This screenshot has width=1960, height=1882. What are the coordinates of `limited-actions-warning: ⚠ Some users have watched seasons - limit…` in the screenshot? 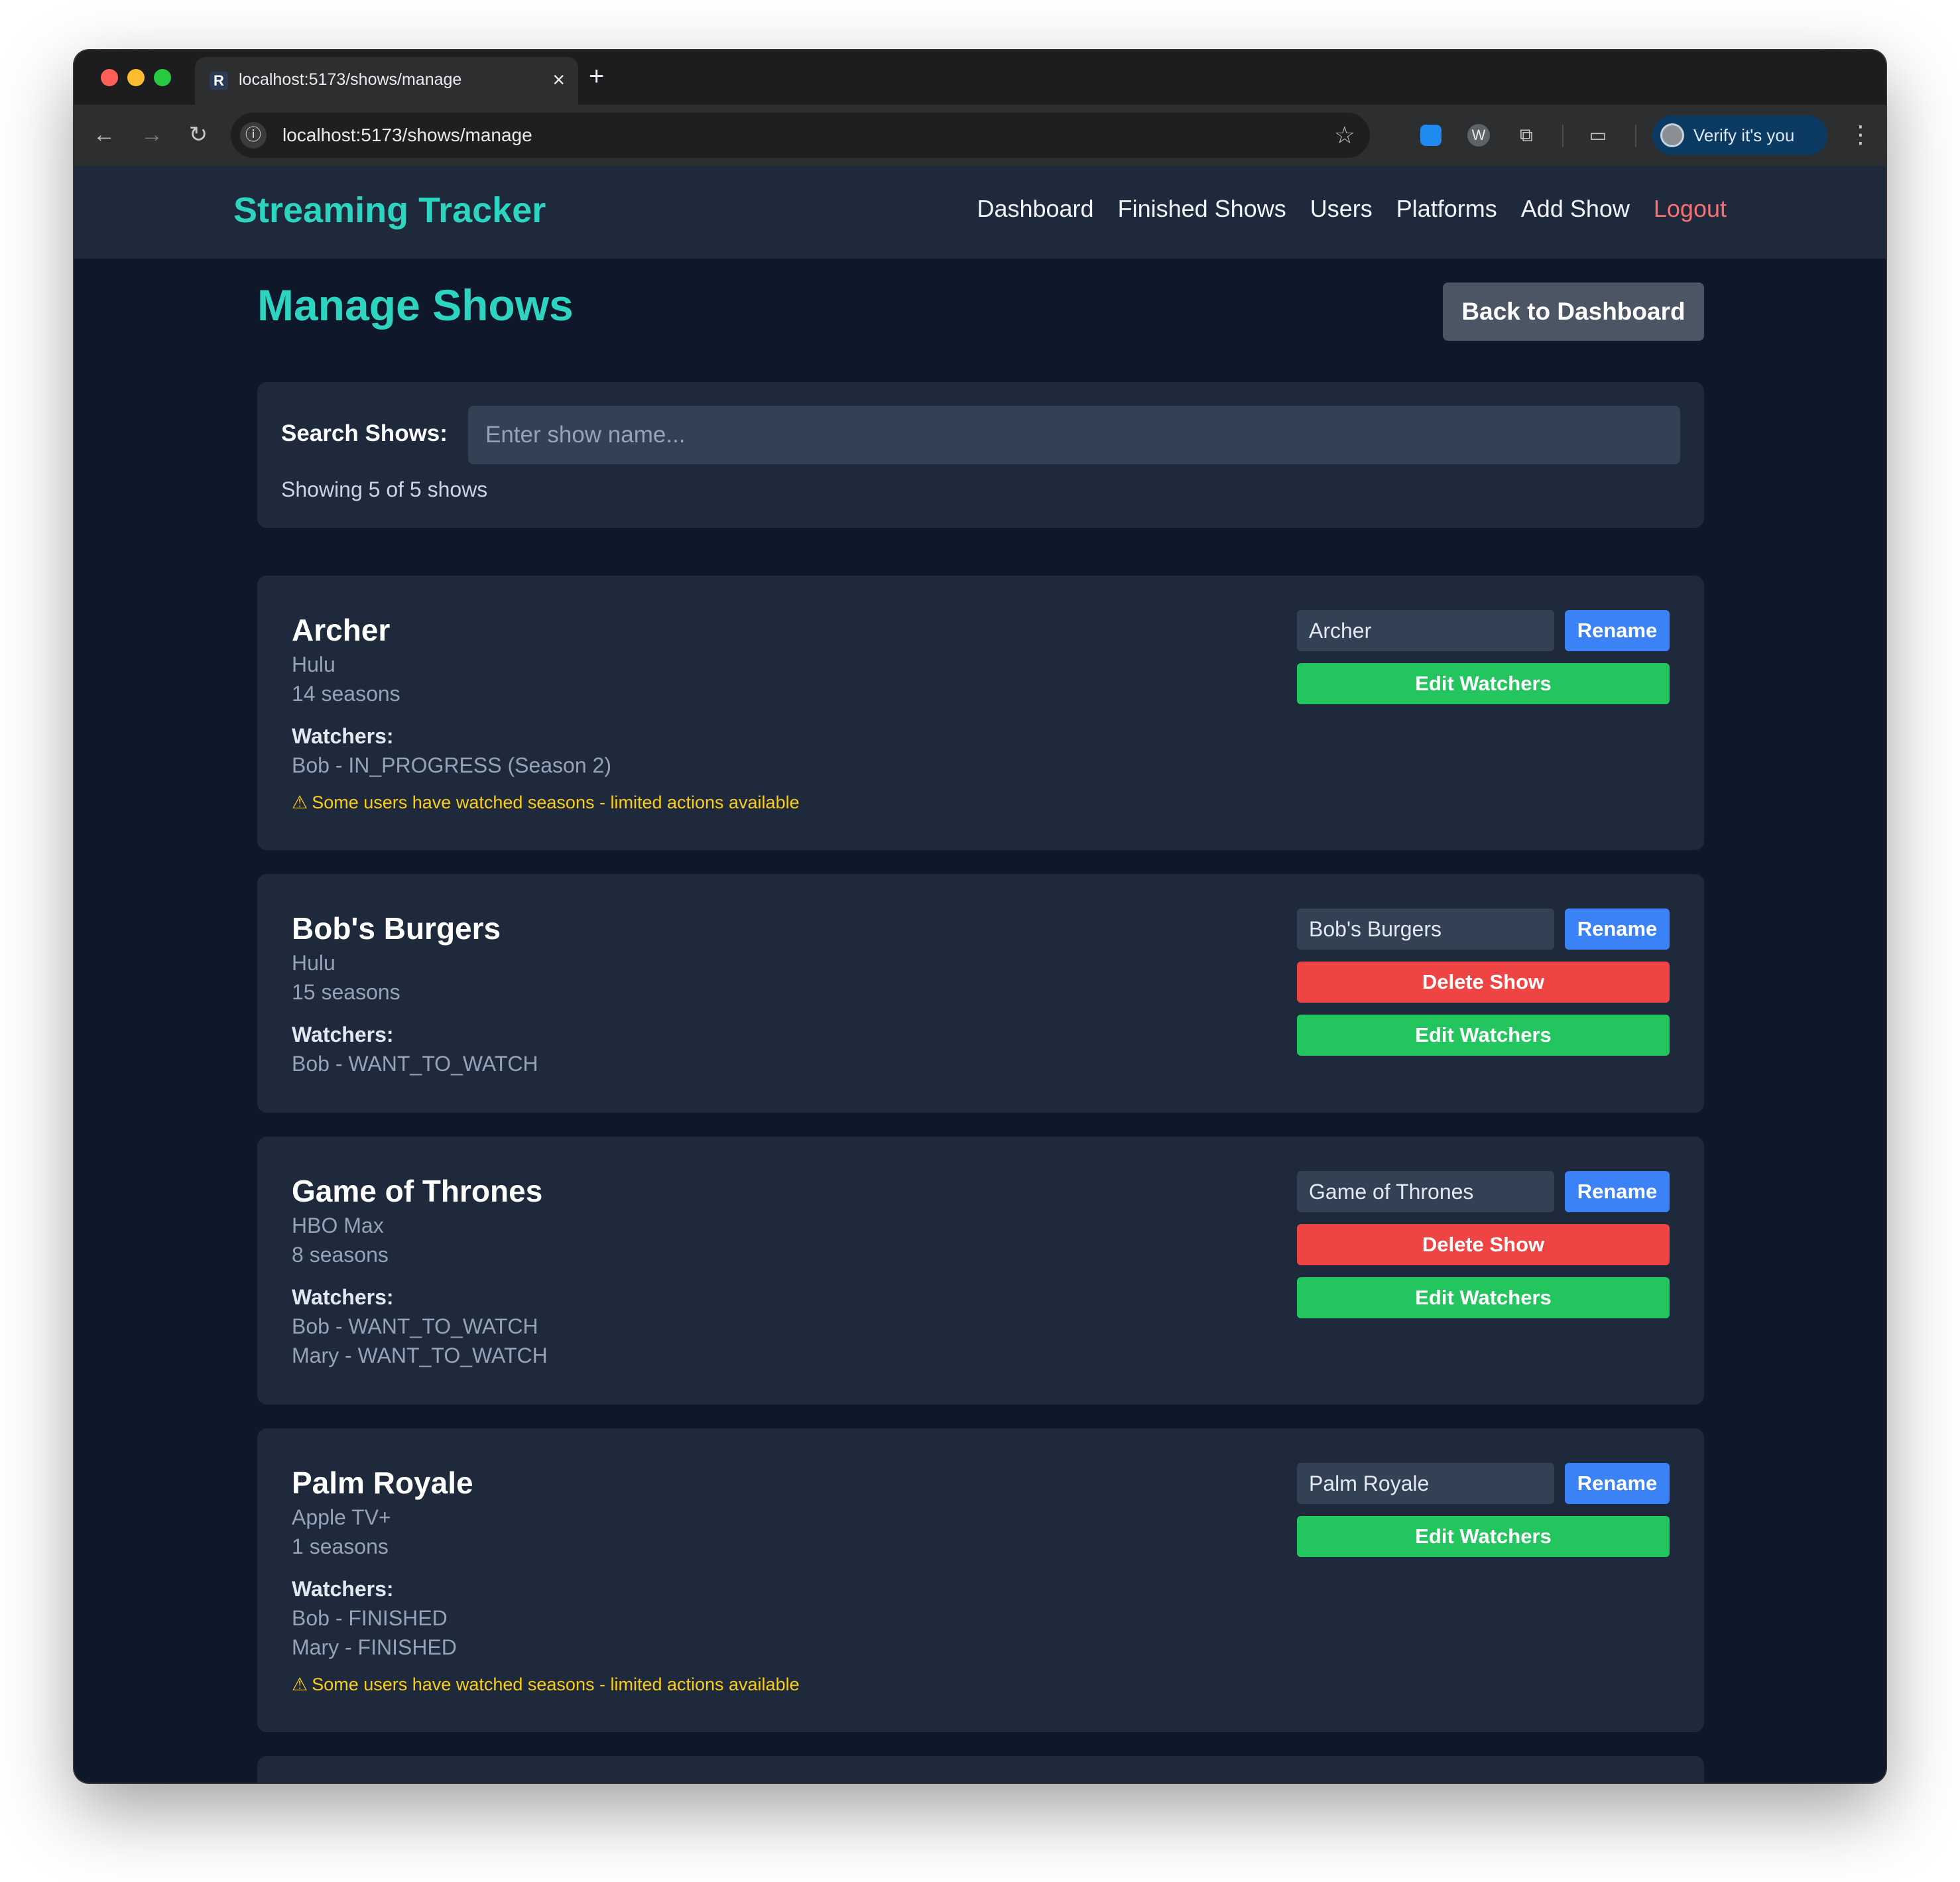 It's located at (756, 802).